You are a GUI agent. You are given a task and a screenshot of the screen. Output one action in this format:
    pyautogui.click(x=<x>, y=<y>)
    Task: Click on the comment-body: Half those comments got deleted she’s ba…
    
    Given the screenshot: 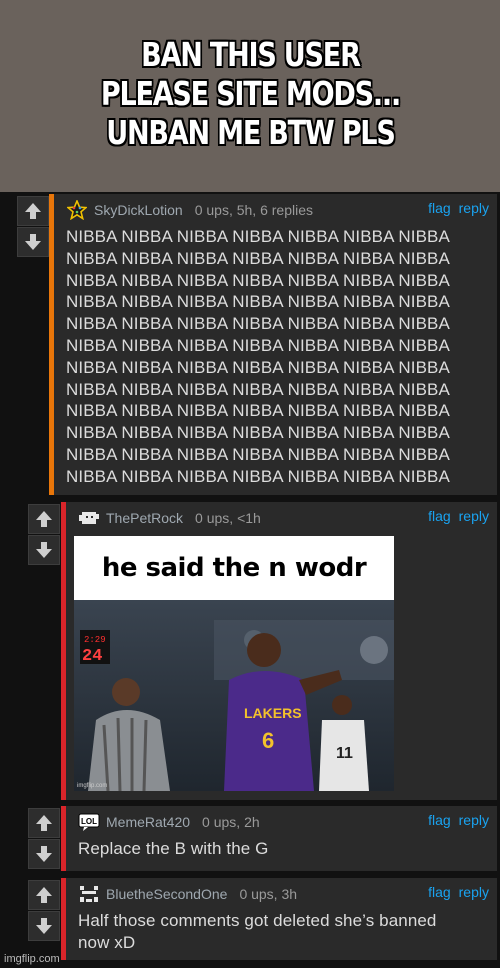 What is the action you would take?
    pyautogui.click(x=283, y=932)
    